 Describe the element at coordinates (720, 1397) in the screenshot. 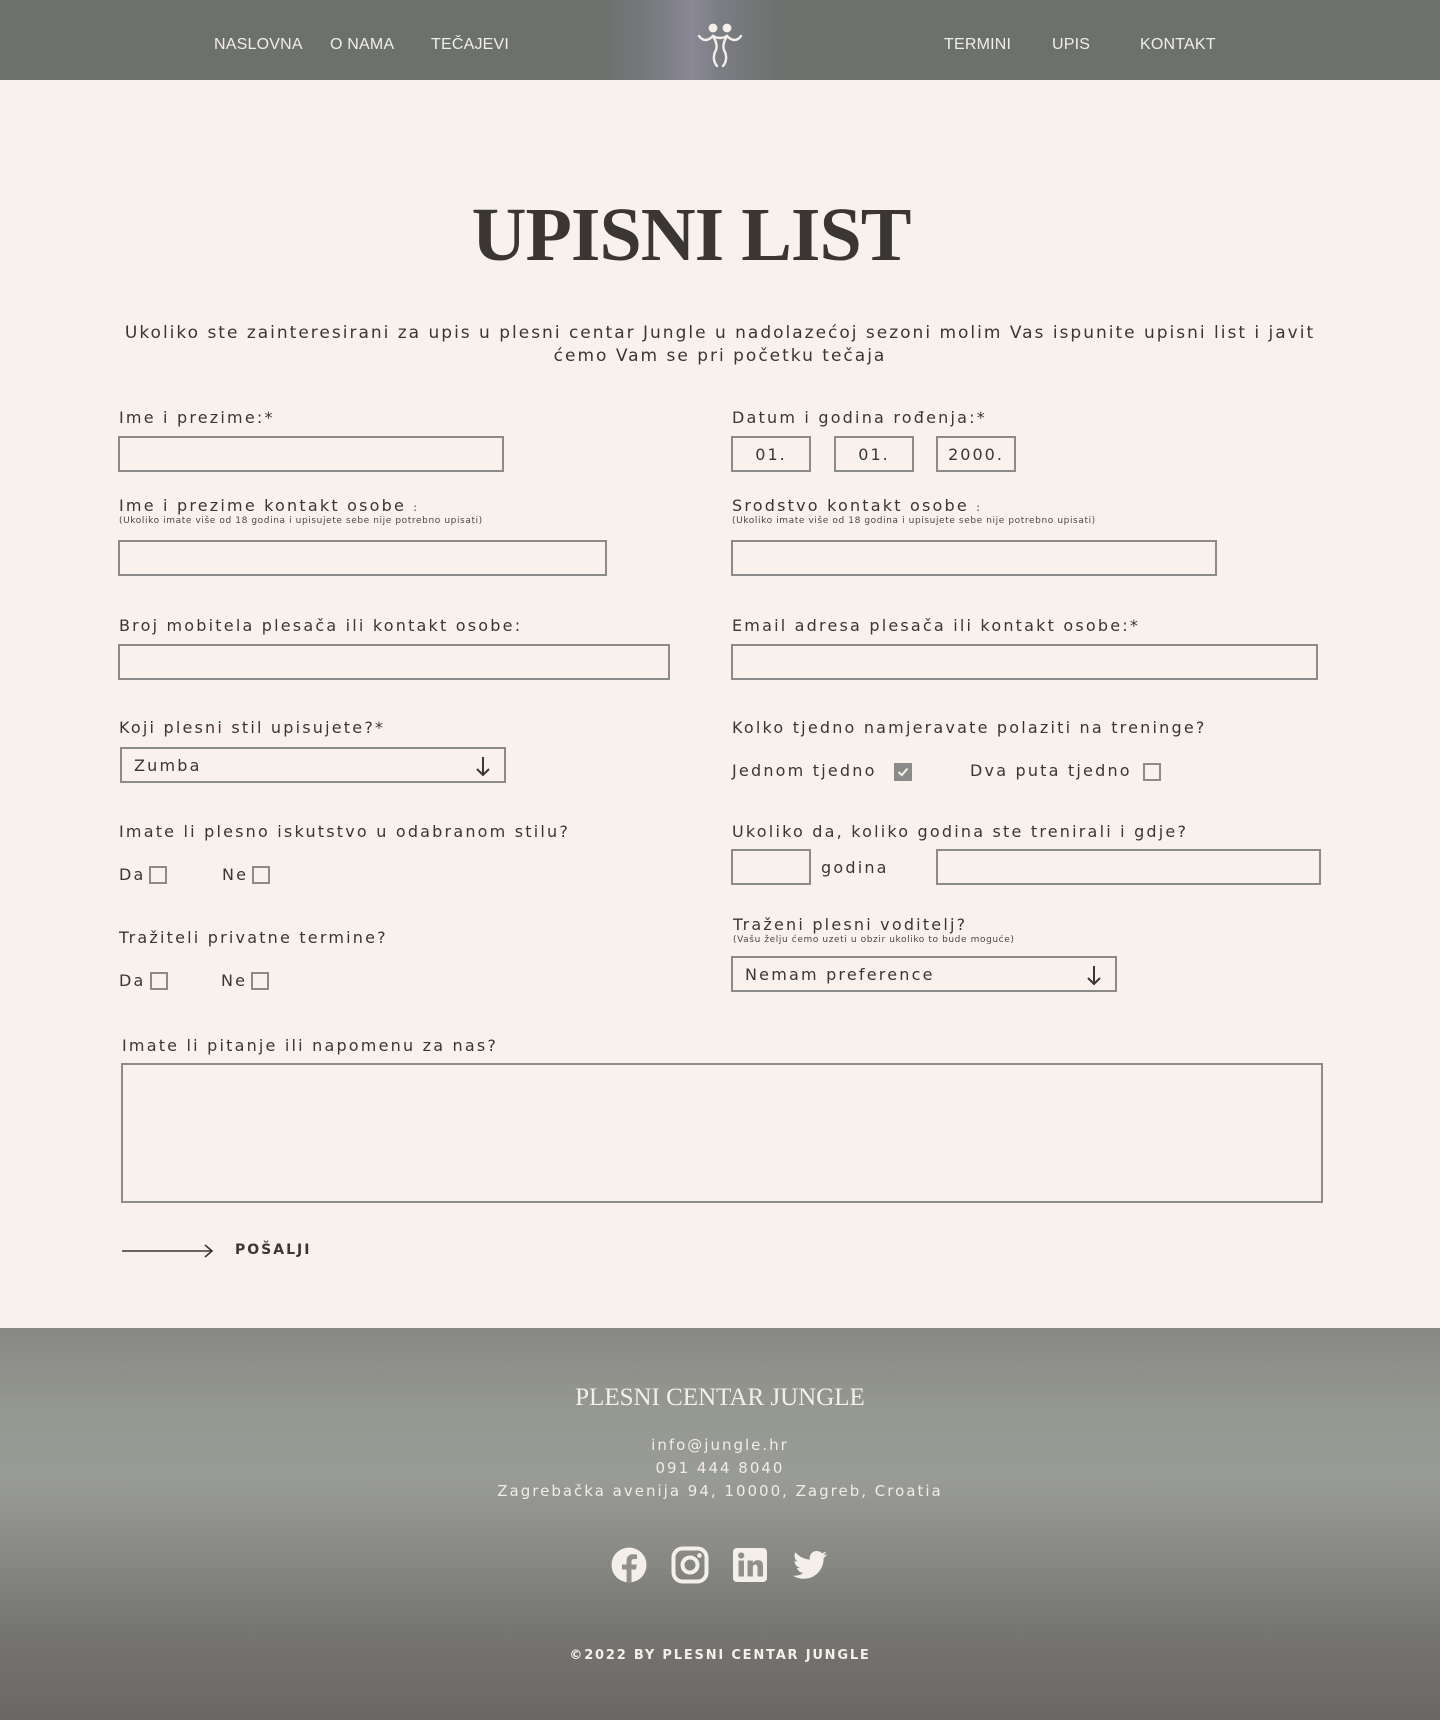

I see `footer-title: PLESNI CENTAR JUNGLE` at that location.